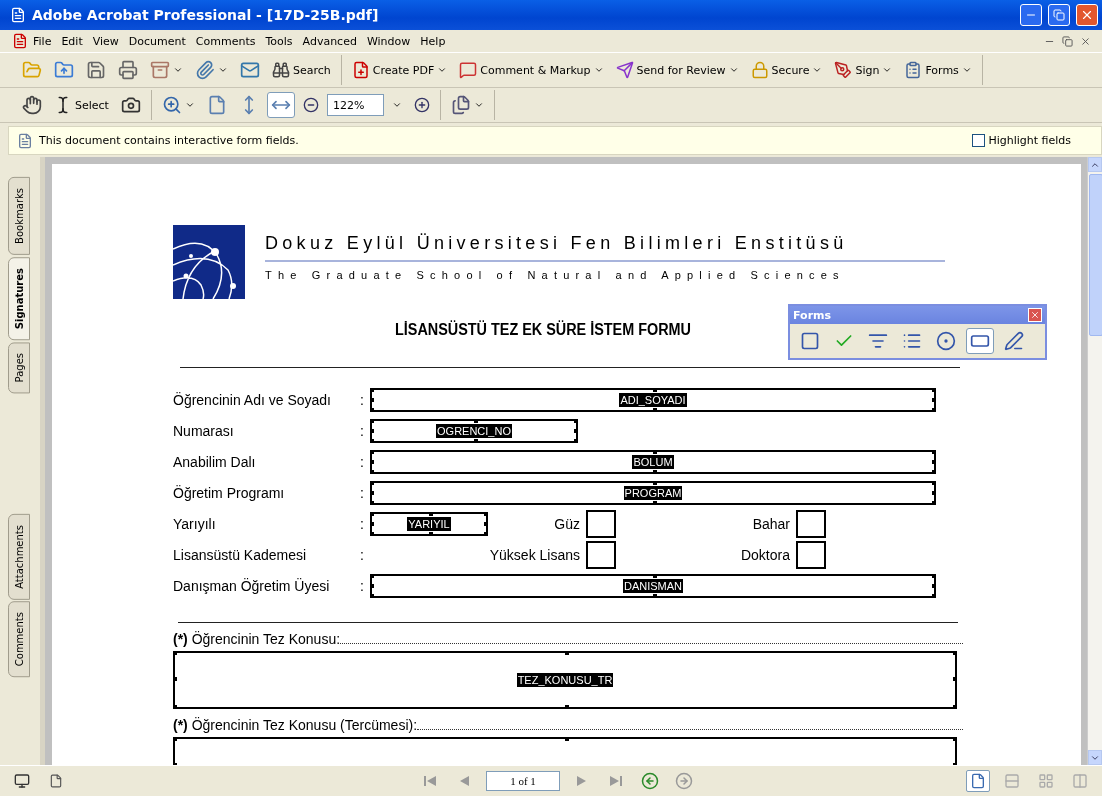 The width and height of the screenshot is (1102, 796). I want to click on field-name: YARIYIL, so click(429, 523).